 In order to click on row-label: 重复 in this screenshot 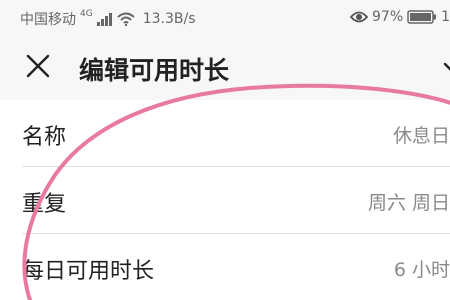, I will do `click(44, 204)`.